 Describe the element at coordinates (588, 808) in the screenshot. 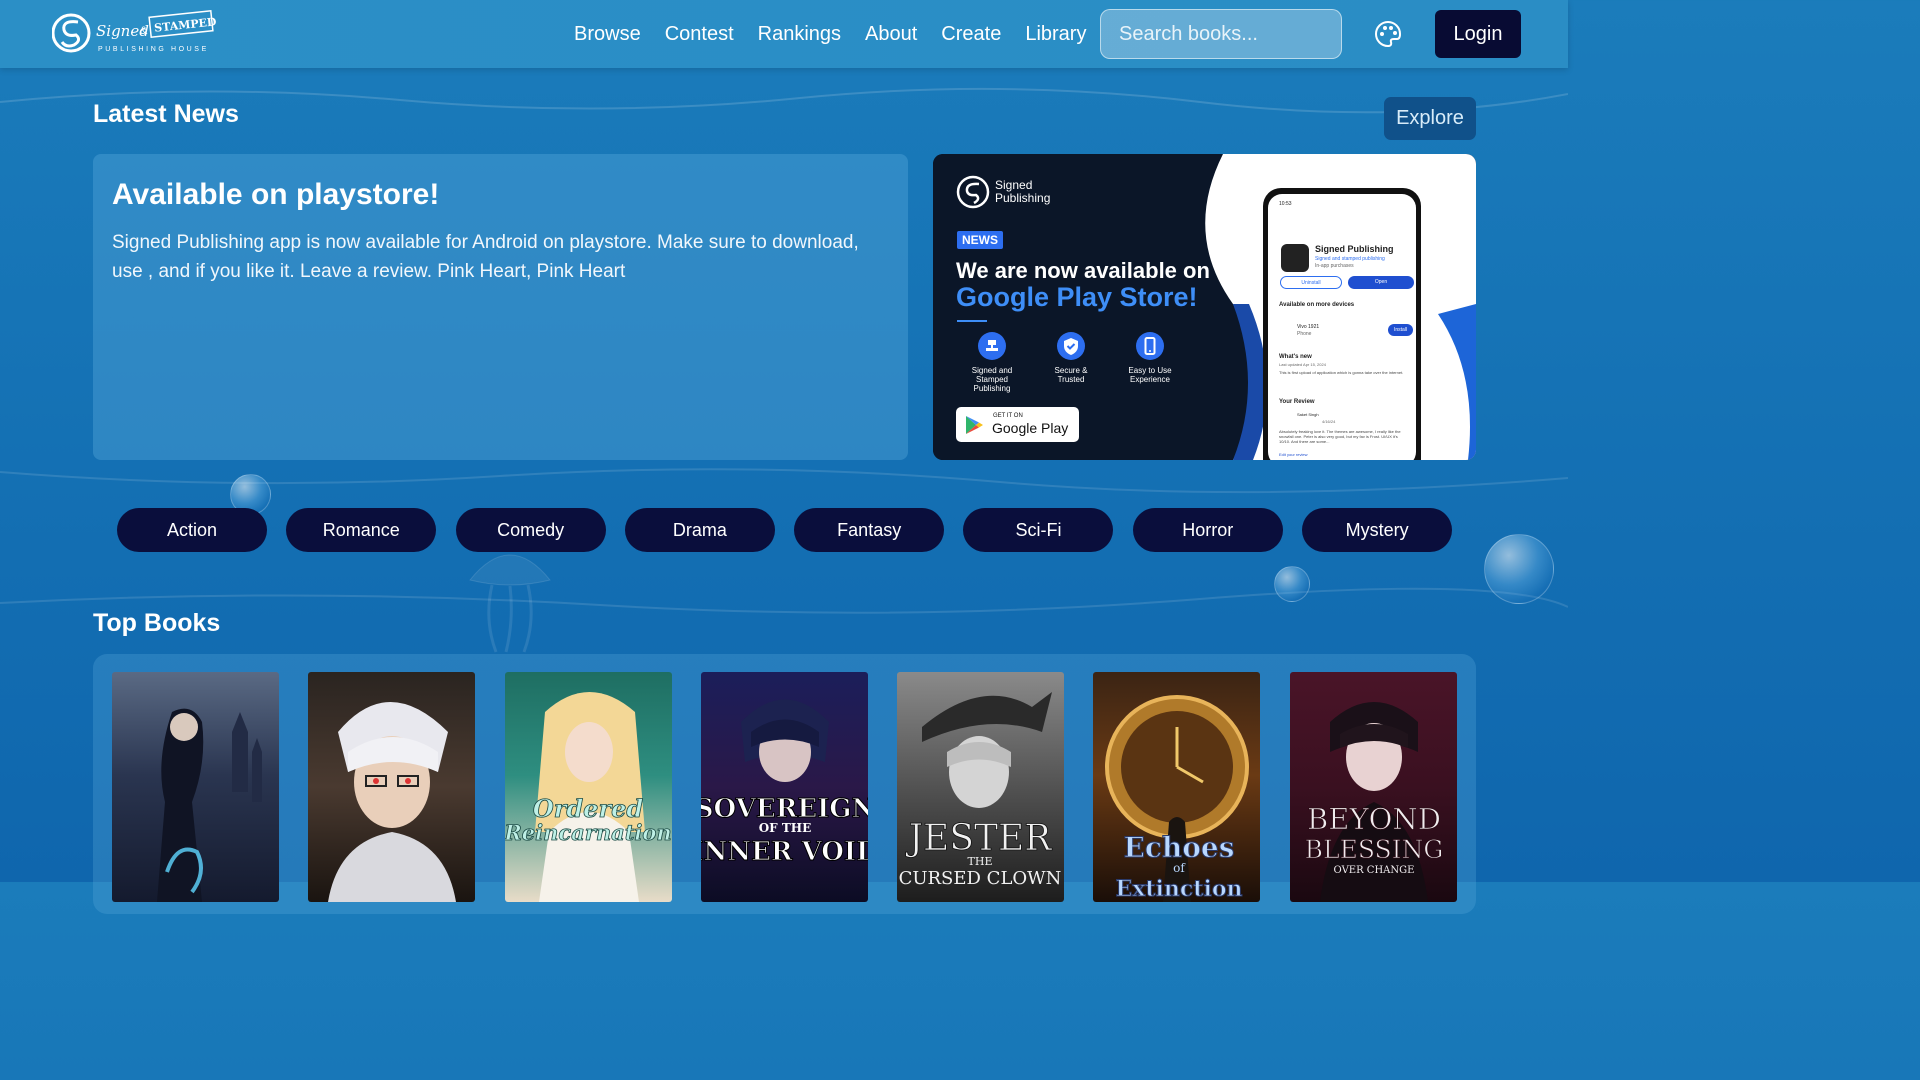

I see `svg-text: Ordered` at that location.